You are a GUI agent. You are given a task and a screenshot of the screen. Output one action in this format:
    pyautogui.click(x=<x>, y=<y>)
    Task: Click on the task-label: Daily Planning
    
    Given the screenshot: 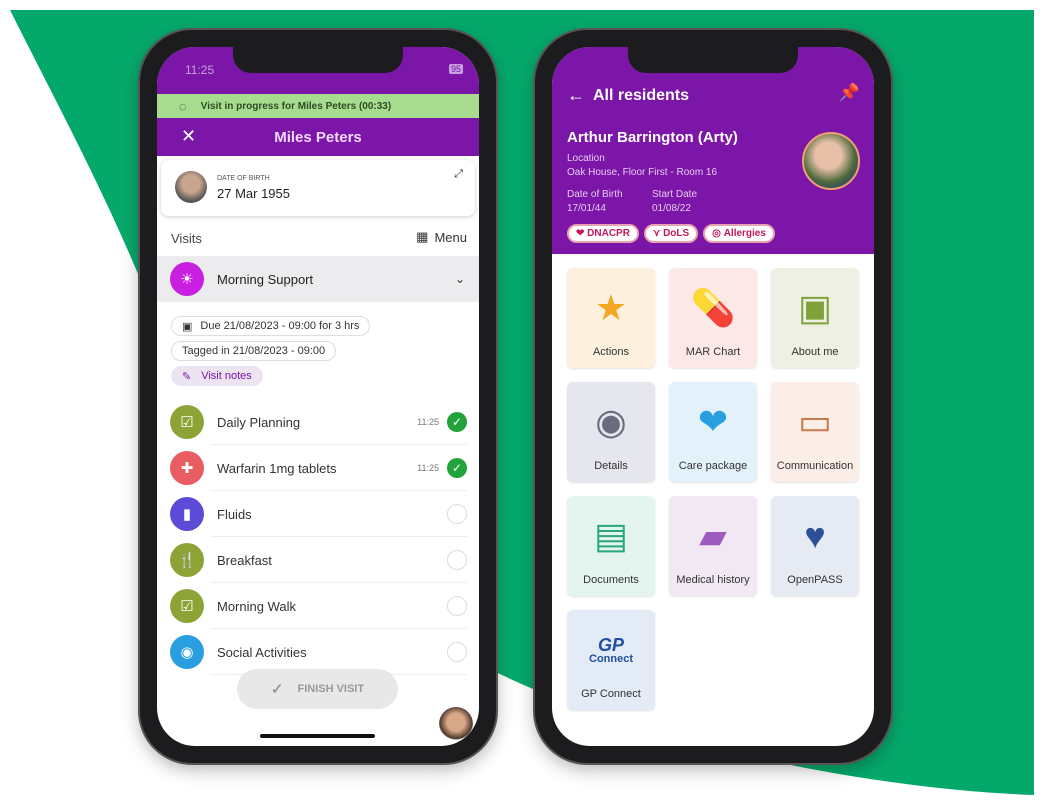 What is the action you would take?
    pyautogui.click(x=259, y=422)
    